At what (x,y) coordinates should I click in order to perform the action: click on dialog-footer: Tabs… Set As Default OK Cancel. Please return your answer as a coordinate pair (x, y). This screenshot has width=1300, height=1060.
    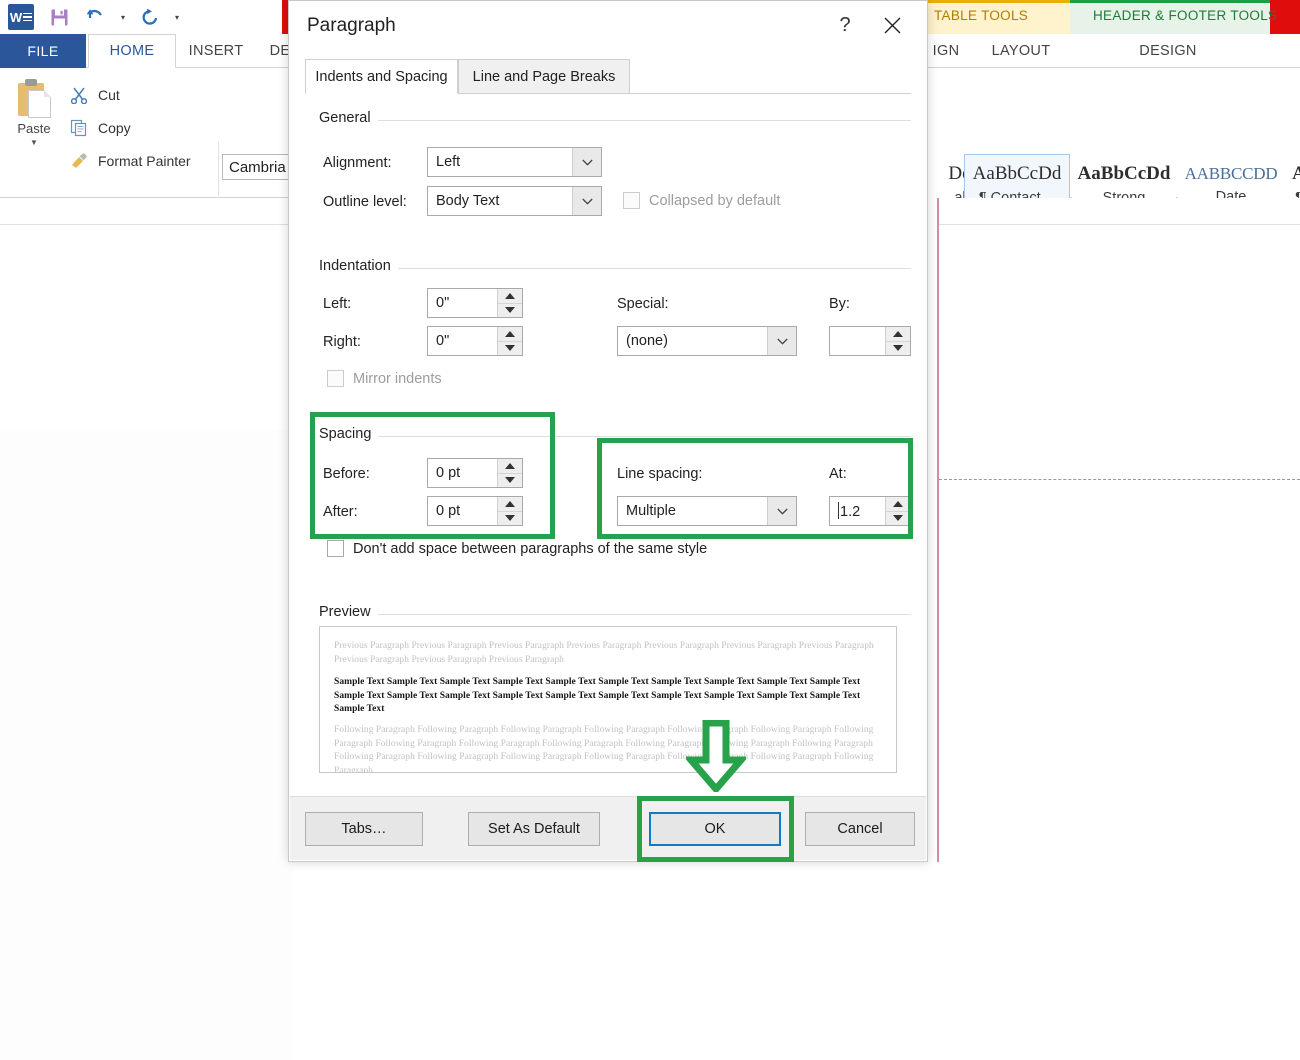
    Looking at the image, I should click on (608, 828).